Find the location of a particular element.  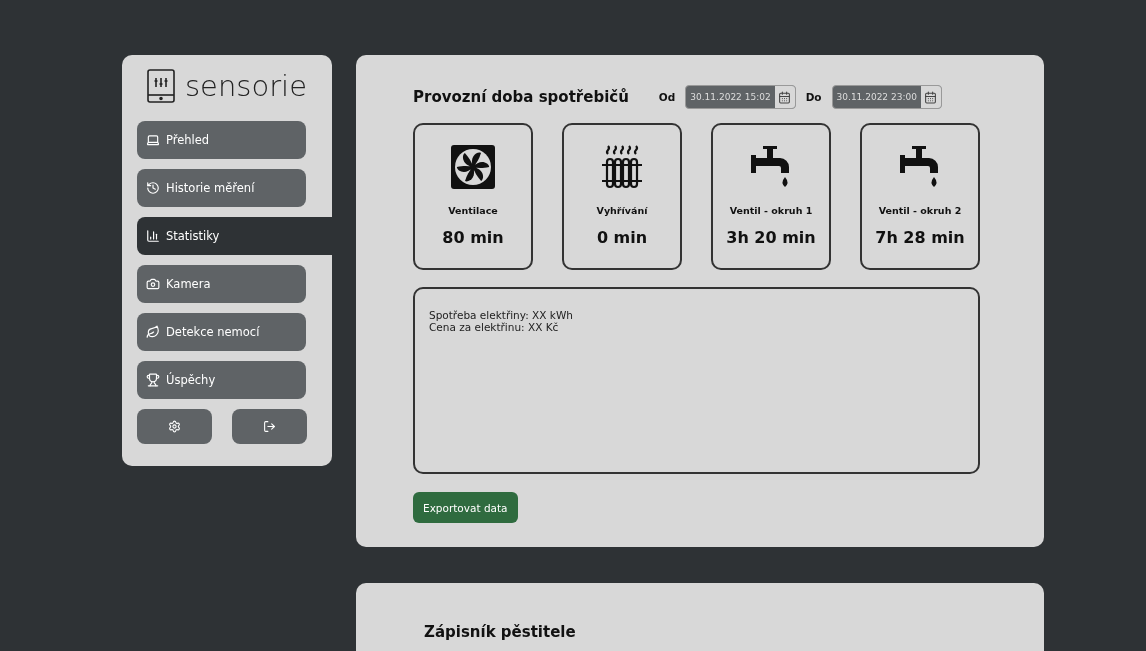

to-label: Do is located at coordinates (813, 97).